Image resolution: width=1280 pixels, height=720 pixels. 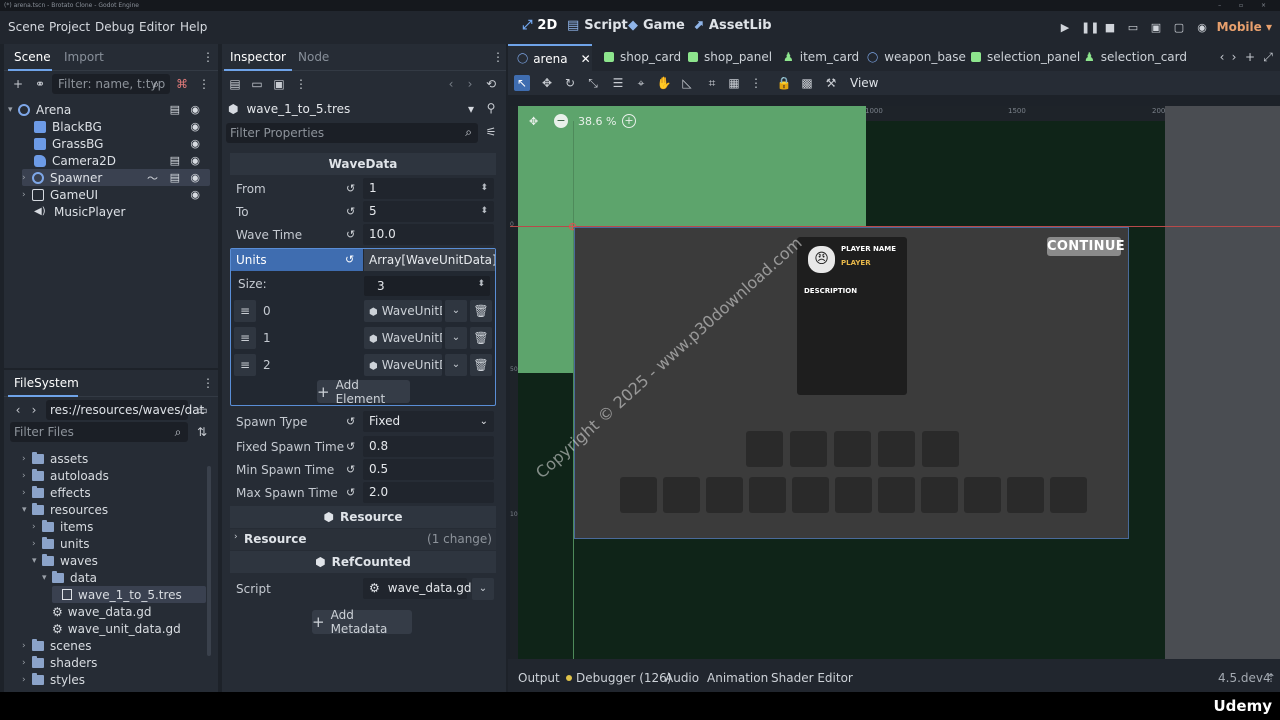 What do you see at coordinates (32, 57) in the screenshot?
I see `tab-scene: Scene` at bounding box center [32, 57].